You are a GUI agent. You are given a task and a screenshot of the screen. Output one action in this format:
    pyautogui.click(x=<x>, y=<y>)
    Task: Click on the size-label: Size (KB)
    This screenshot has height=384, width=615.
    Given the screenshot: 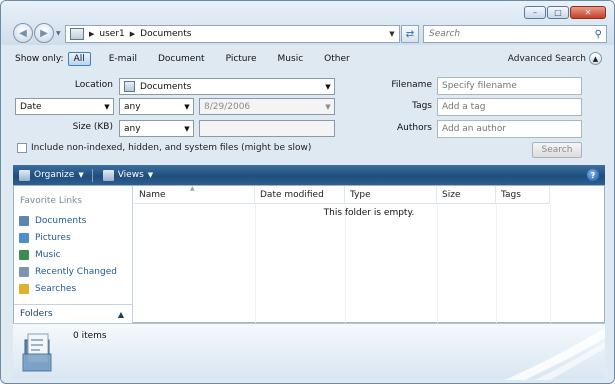 What is the action you would take?
    pyautogui.click(x=92, y=127)
    